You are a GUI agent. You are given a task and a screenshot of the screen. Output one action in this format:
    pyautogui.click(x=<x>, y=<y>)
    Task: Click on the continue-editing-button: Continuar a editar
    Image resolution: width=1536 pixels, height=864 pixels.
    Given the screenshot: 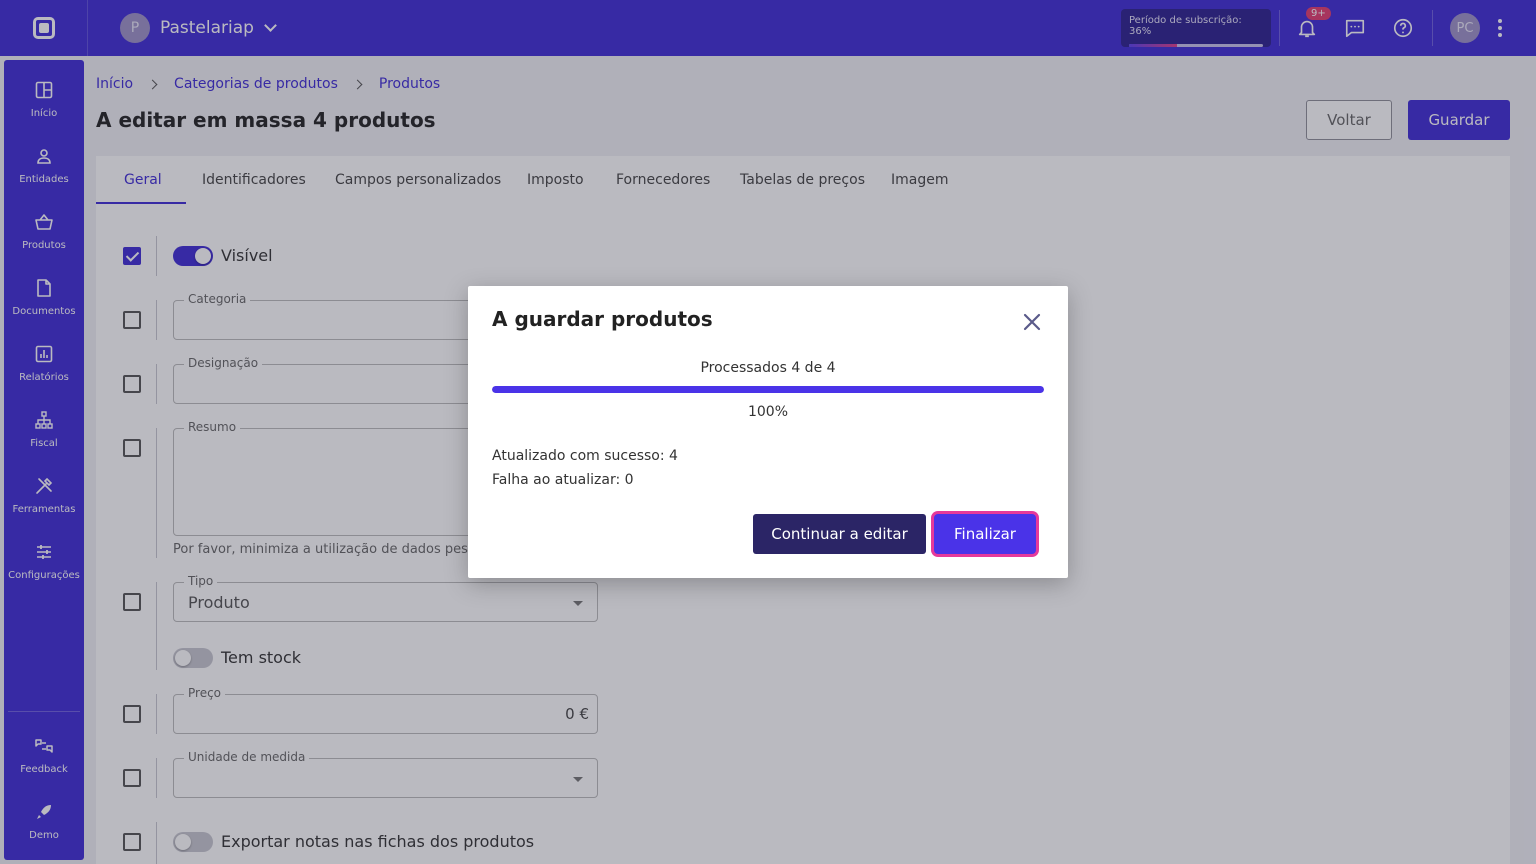 What is the action you would take?
    pyautogui.click(x=839, y=534)
    